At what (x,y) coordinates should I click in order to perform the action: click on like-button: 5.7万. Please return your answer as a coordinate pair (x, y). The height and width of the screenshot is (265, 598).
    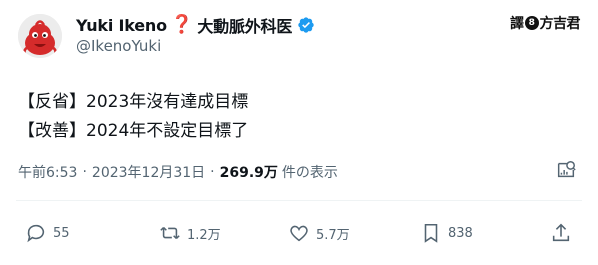
    Looking at the image, I should click on (319, 233).